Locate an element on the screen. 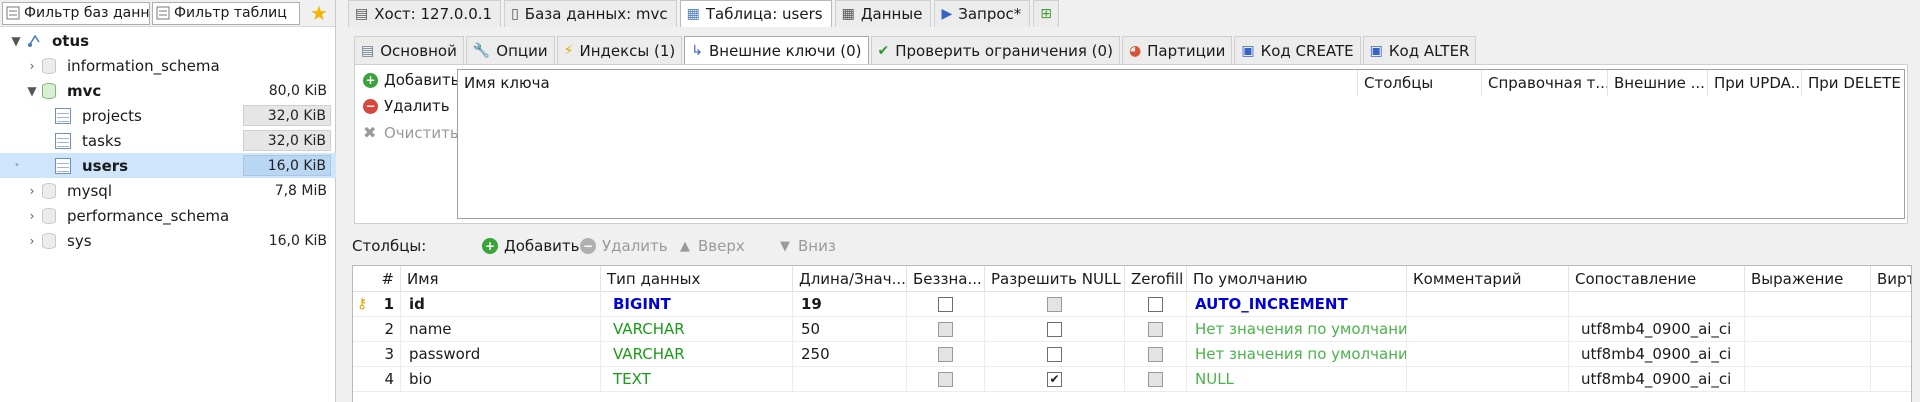  tab-host: ▤ Хост: 127.0.0.1 is located at coordinates (425, 13).